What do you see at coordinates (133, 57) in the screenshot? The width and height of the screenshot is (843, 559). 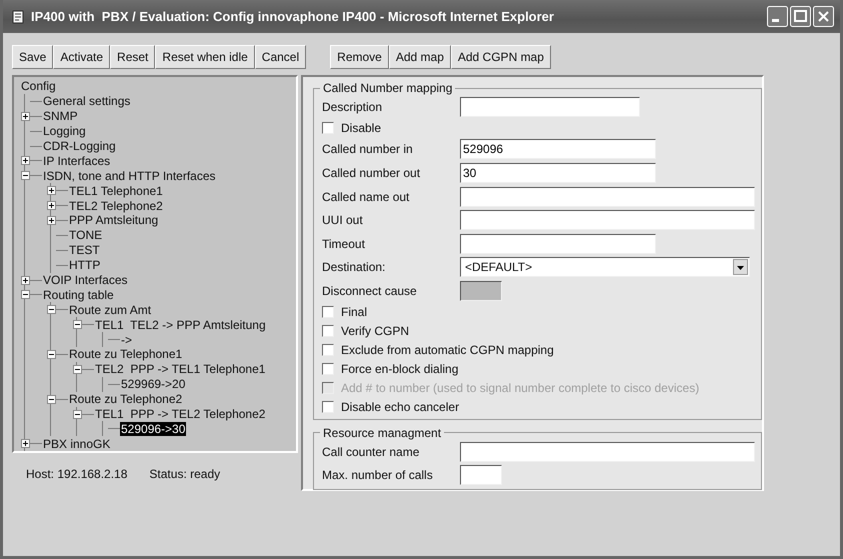 I see `toolbar-button: Reset` at bounding box center [133, 57].